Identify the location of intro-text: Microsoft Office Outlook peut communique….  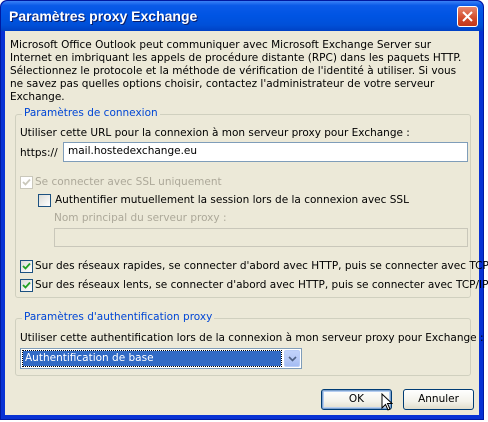
(236, 71).